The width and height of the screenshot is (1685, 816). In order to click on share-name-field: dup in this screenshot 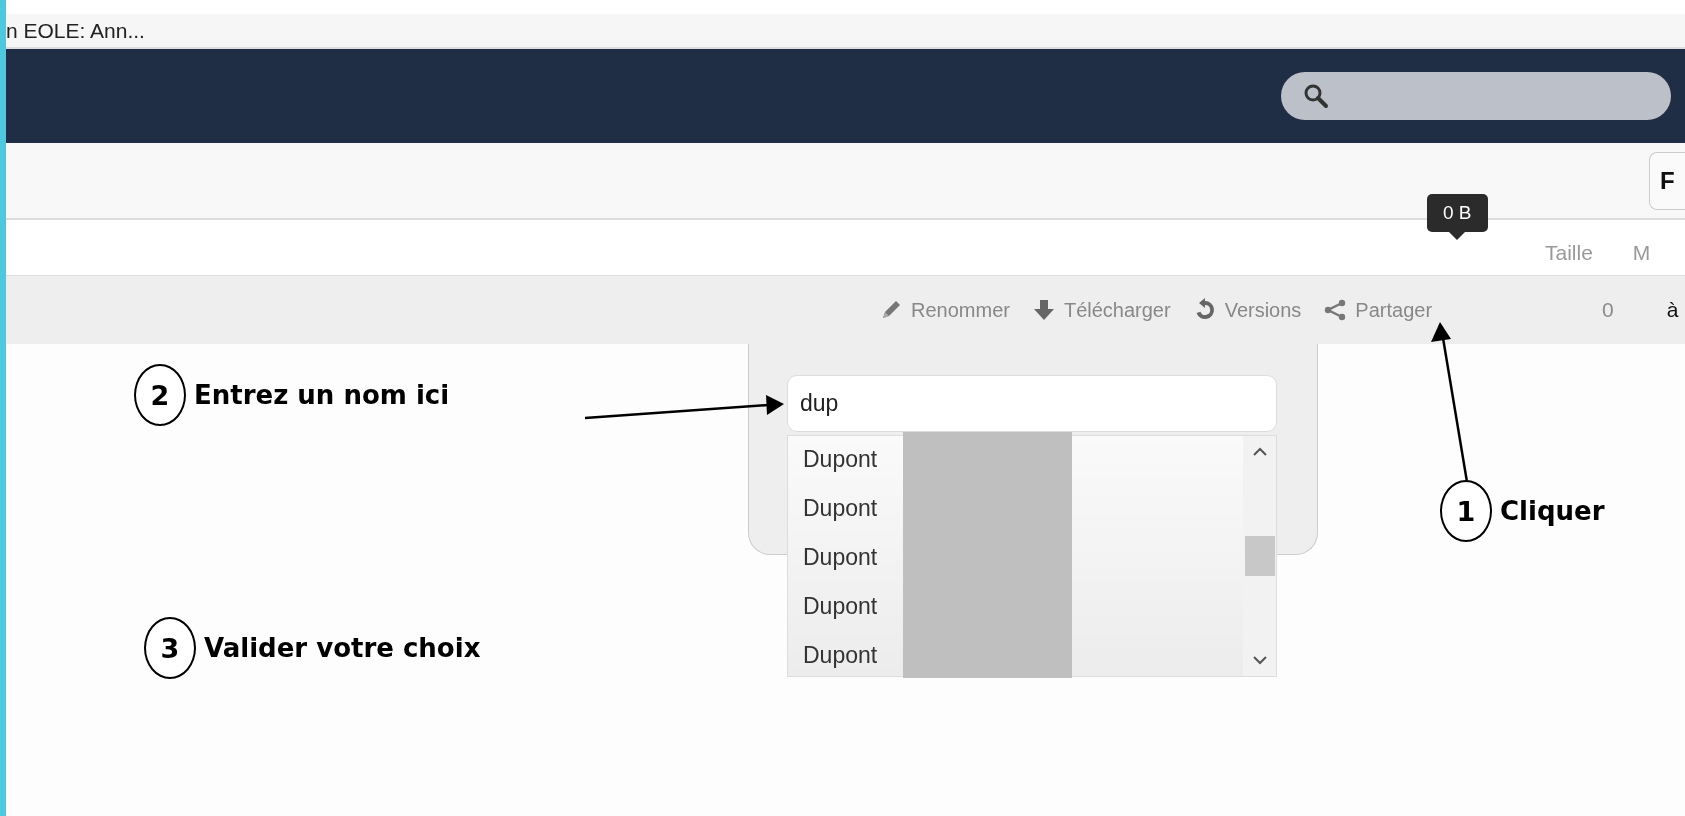, I will do `click(1032, 403)`.